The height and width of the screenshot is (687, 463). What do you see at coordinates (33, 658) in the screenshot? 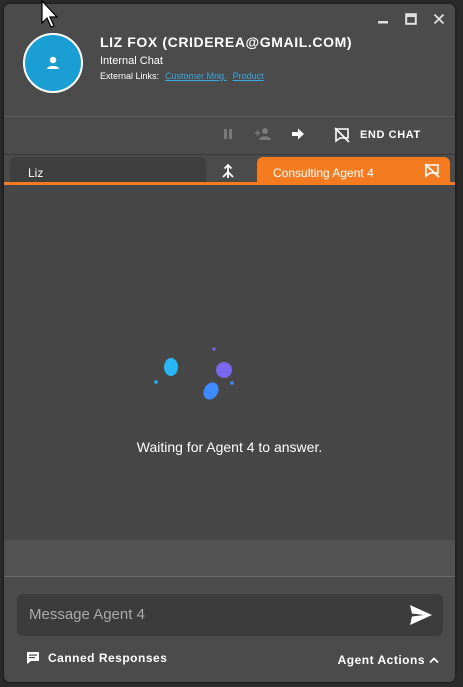
I see `canned-responses-icon` at bounding box center [33, 658].